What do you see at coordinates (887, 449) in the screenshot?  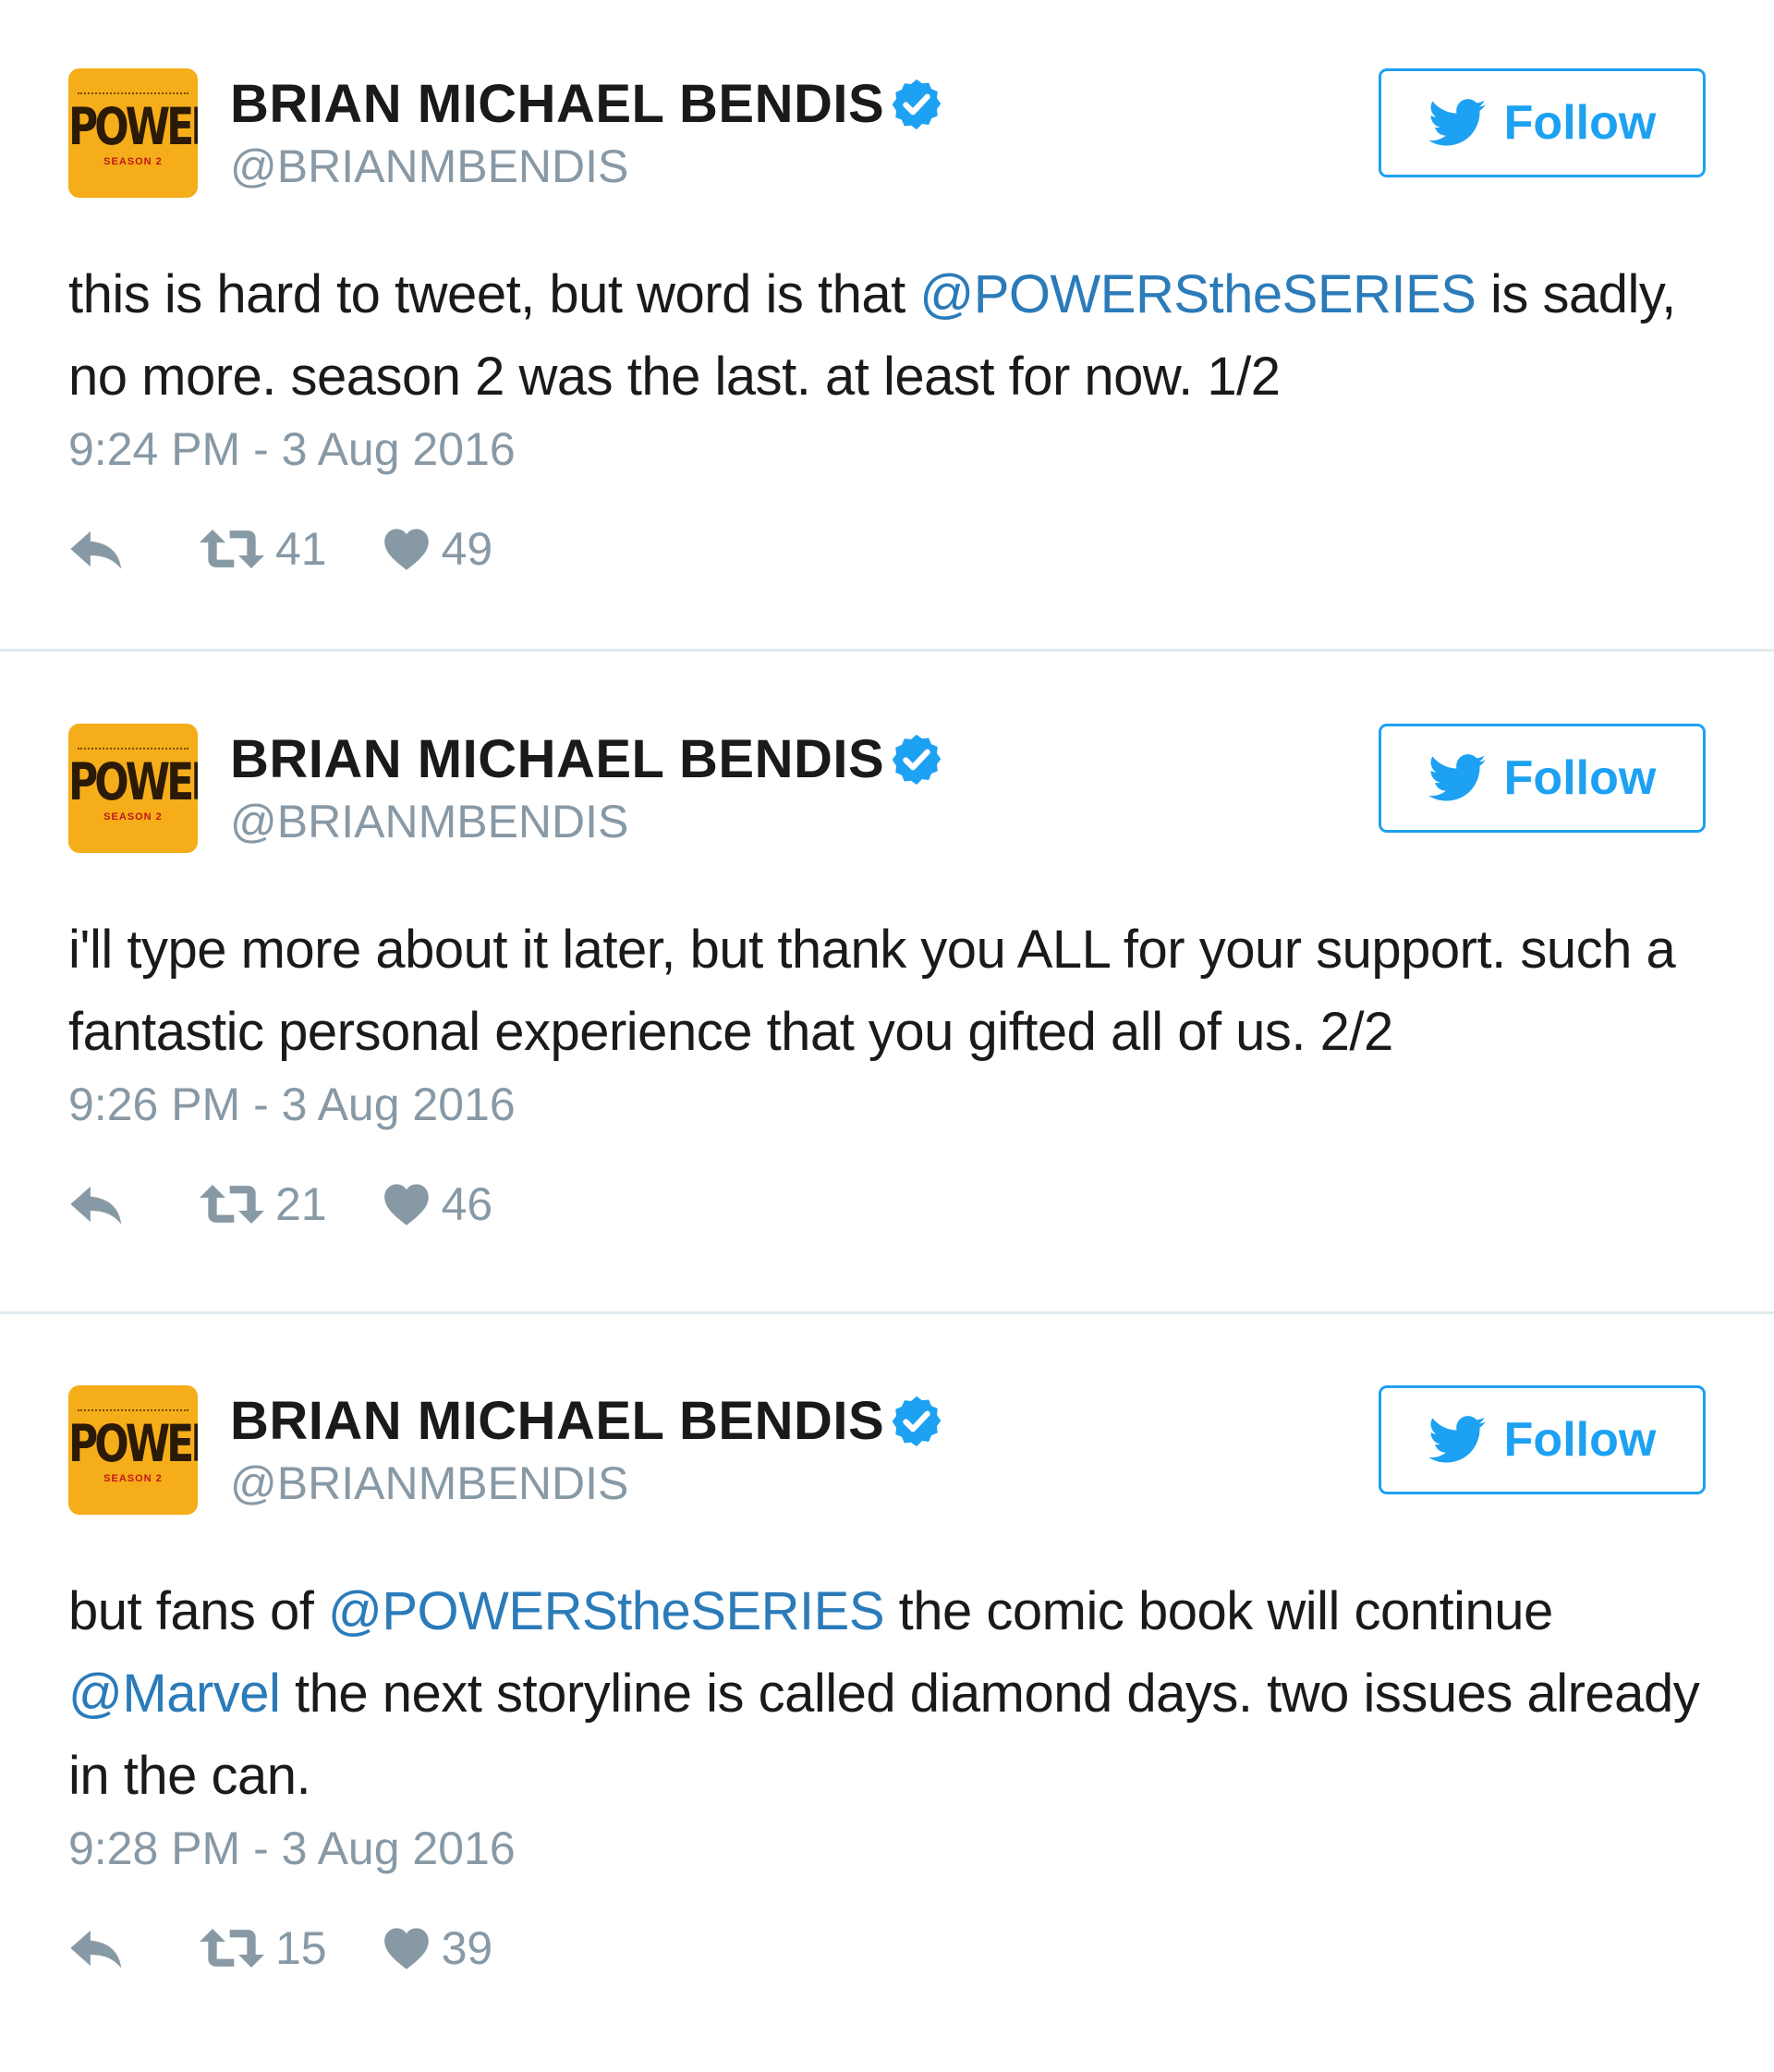 I see `tweet-timestamp: 9:24 PM - 3 Aug 2016` at bounding box center [887, 449].